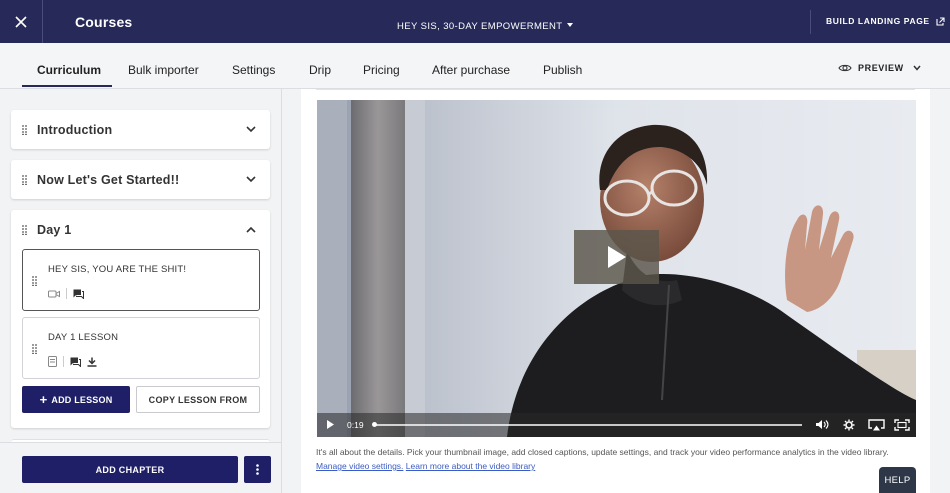 This screenshot has height=493, width=950. I want to click on chapter-title: Introduction, so click(75, 130).